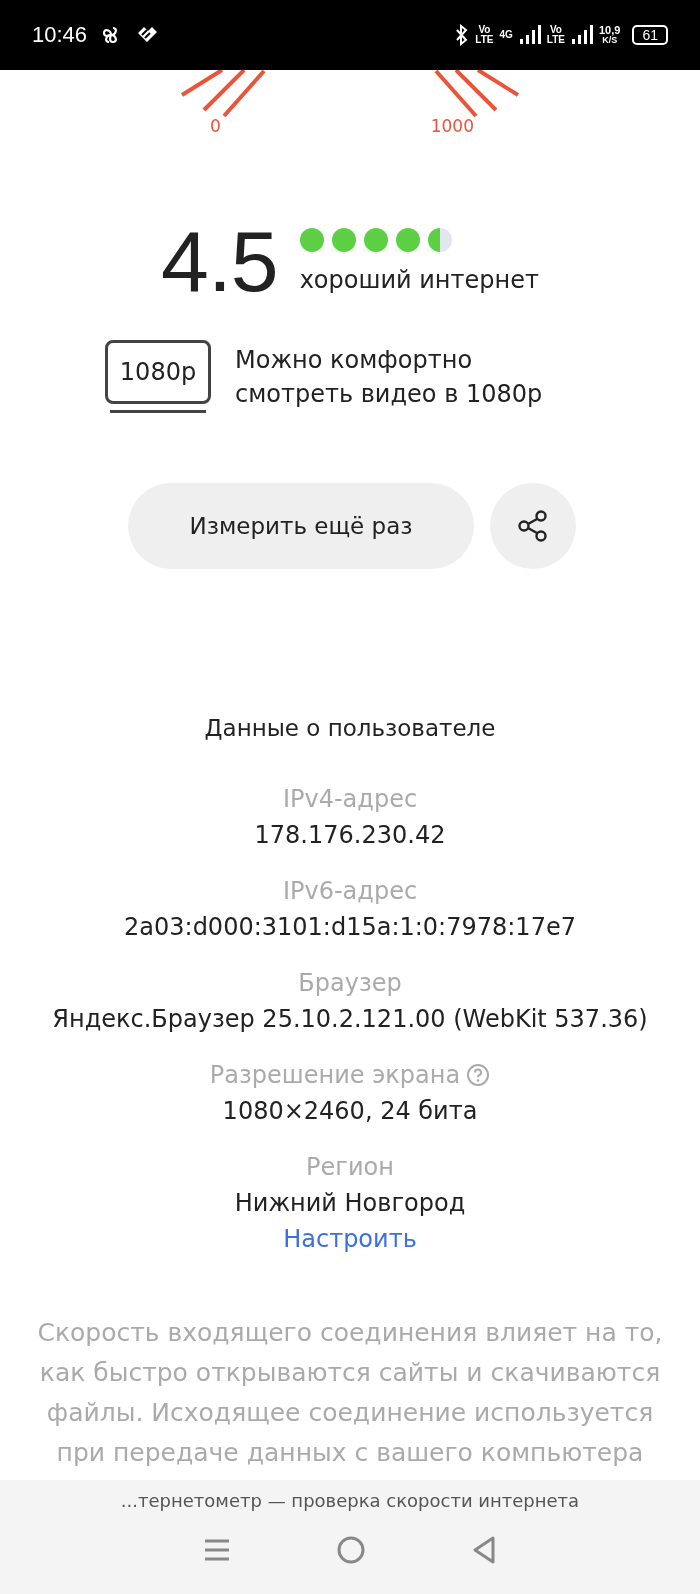 Image resolution: width=700 pixels, height=1594 pixels. Describe the element at coordinates (60, 35) in the screenshot. I see `clock-time: 10:46` at that location.